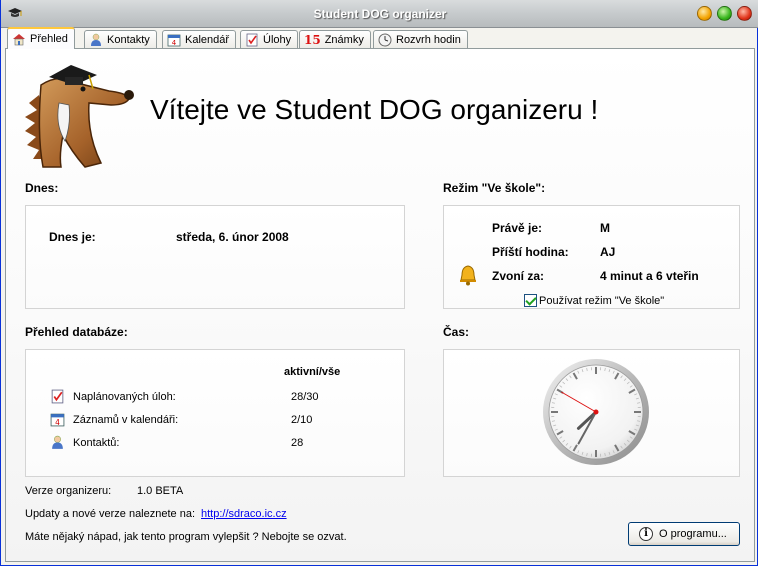 This screenshot has width=758, height=566. What do you see at coordinates (518, 276) in the screenshot?
I see `bell-countdown-label: Zvoní za:` at bounding box center [518, 276].